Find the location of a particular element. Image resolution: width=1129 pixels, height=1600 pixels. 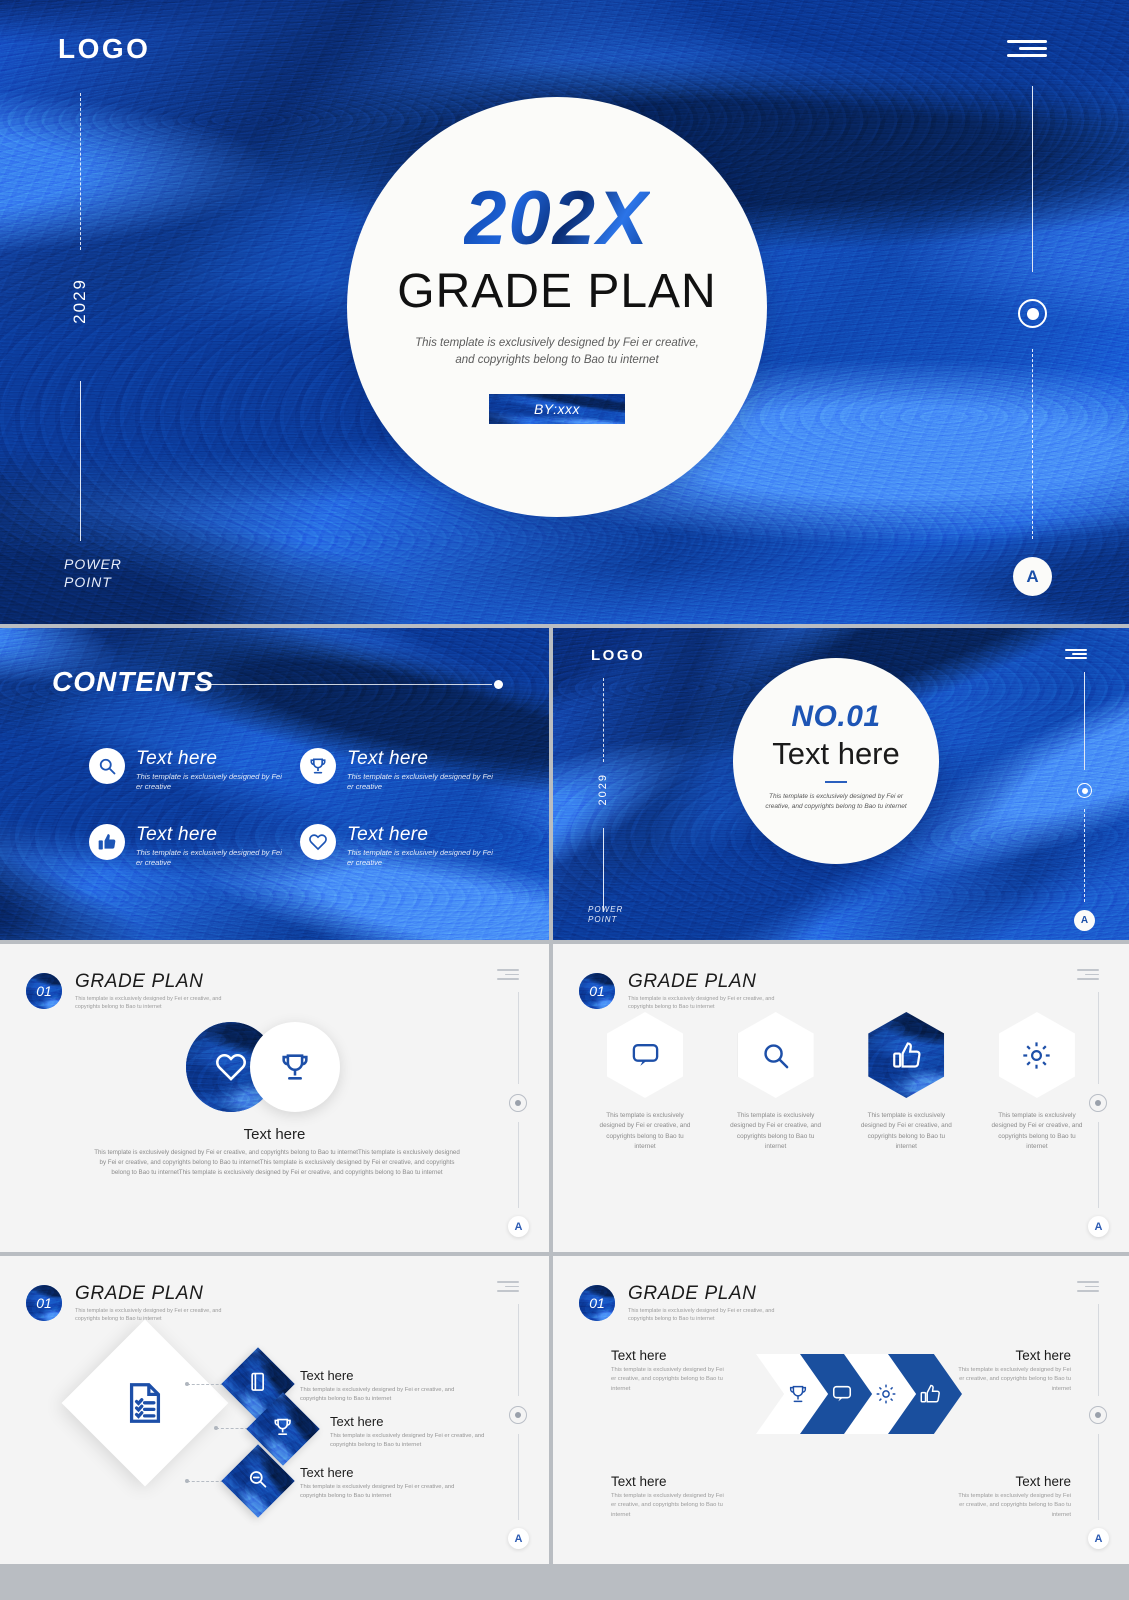

diamond-center is located at coordinates (145, 1403).